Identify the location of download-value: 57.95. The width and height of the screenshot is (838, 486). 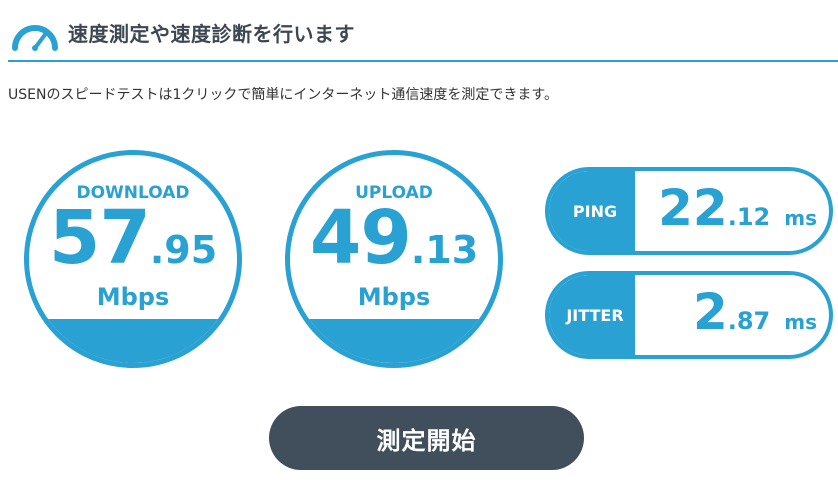
(133, 238).